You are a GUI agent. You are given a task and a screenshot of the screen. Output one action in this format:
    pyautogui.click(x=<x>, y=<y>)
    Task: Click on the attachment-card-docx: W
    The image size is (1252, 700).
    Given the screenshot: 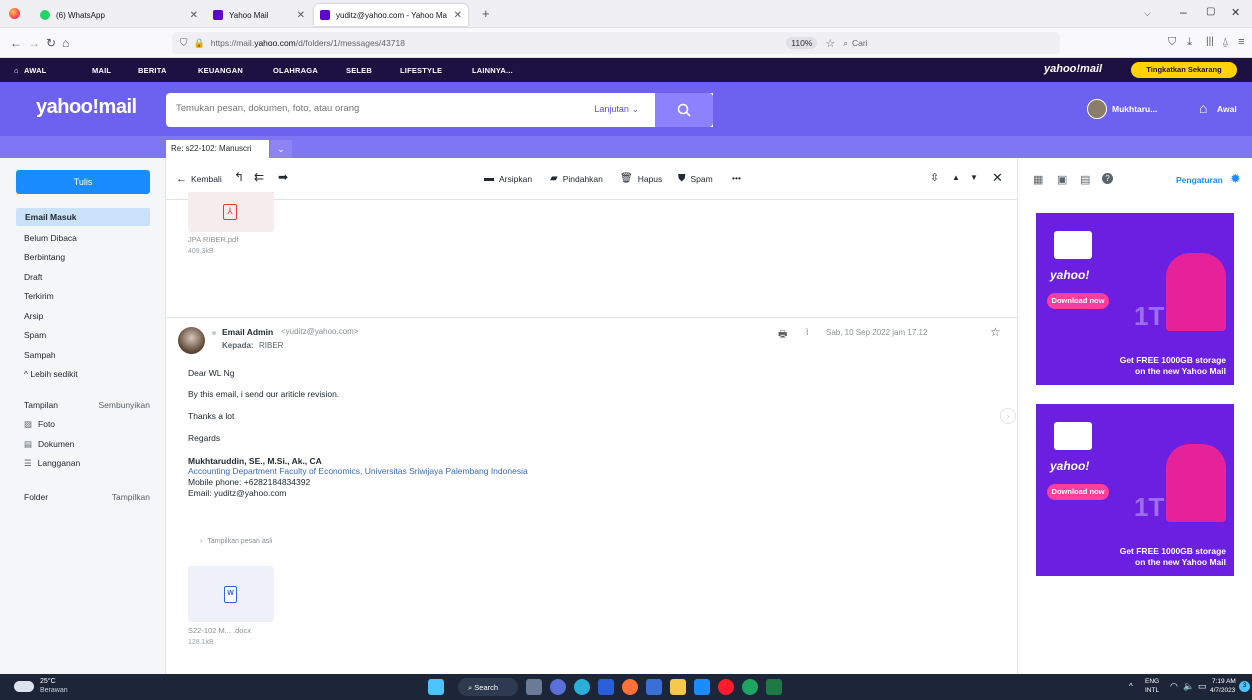 What is the action you would take?
    pyautogui.click(x=231, y=594)
    